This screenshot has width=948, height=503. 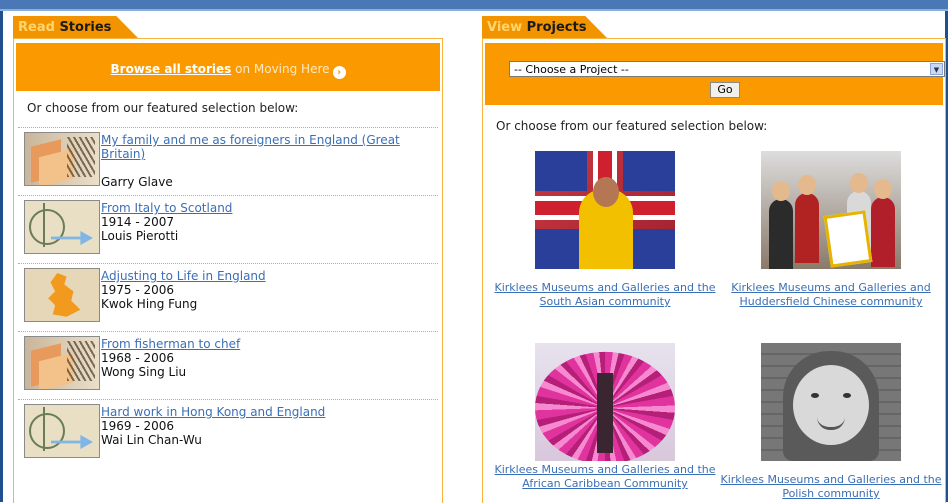 What do you see at coordinates (138, 222) in the screenshot?
I see `story-years: 1914 - 2007` at bounding box center [138, 222].